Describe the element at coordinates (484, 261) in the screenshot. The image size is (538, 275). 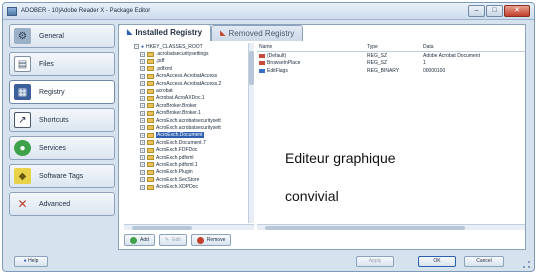
I see `cancel-button: Cancel` at that location.